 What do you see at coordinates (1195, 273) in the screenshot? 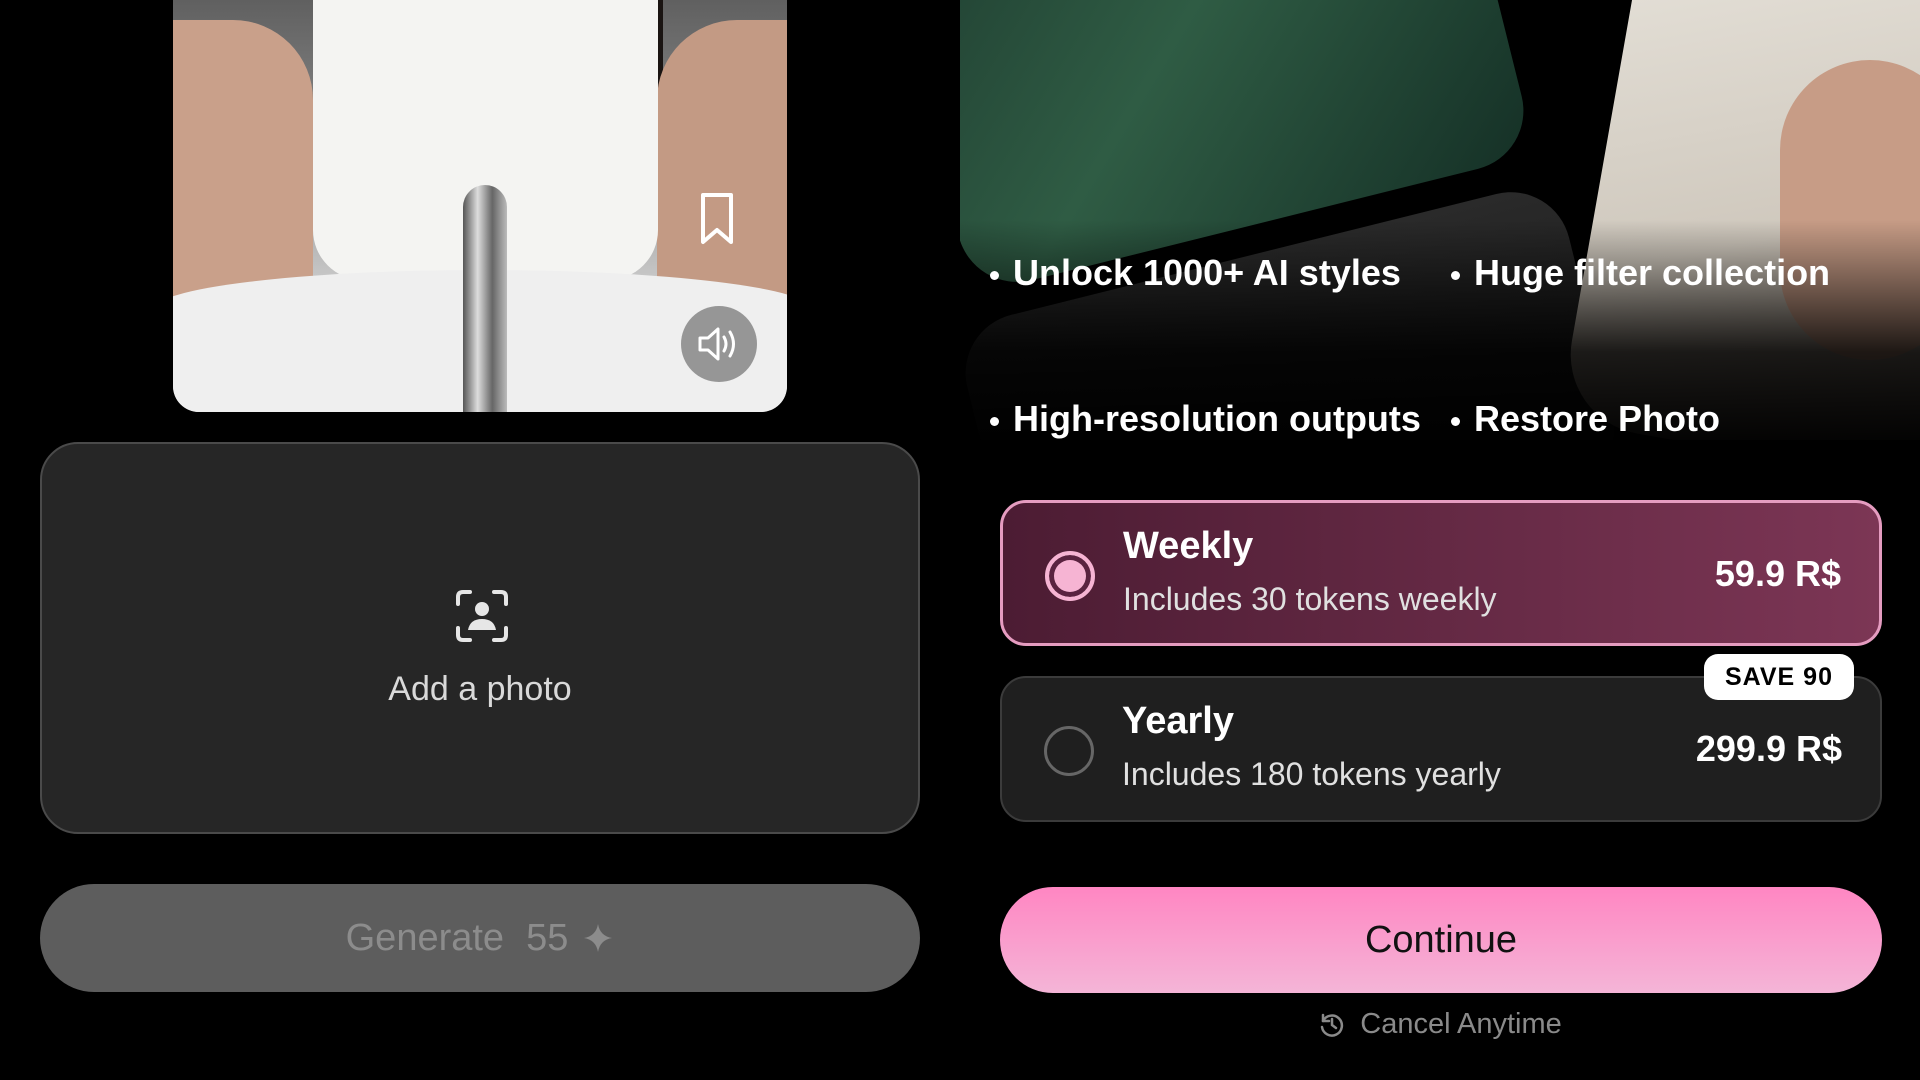
I see `feature-item: Unlock 1000+ AI styles` at bounding box center [1195, 273].